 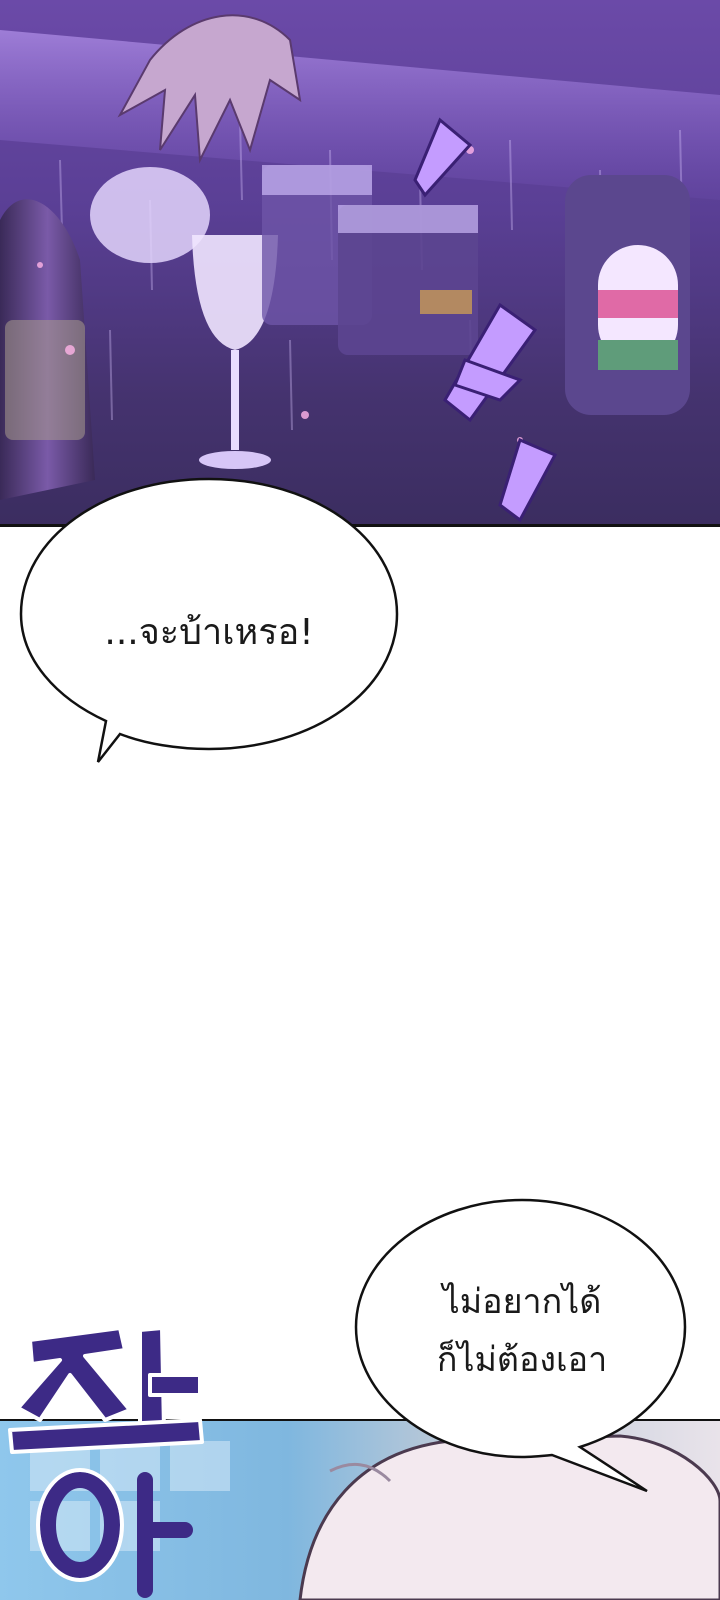 I want to click on speech-bubble-2: ไม่อยากได้ ก็ไม่ต้องเอา, so click(x=522, y=1347).